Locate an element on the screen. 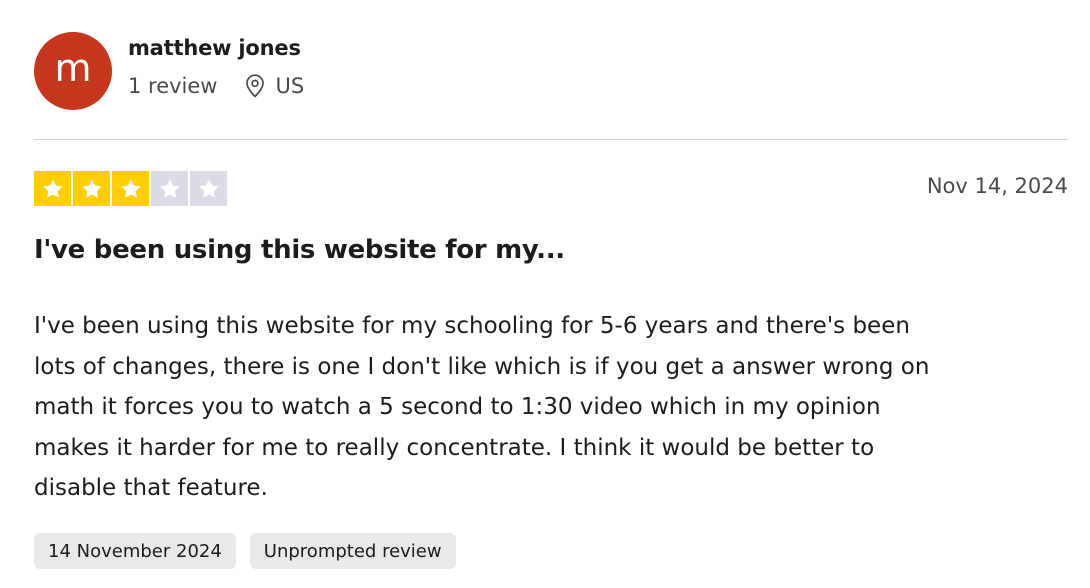 The height and width of the screenshot is (588, 1090). review-type-tag: Unprompted review is located at coordinates (352, 551).